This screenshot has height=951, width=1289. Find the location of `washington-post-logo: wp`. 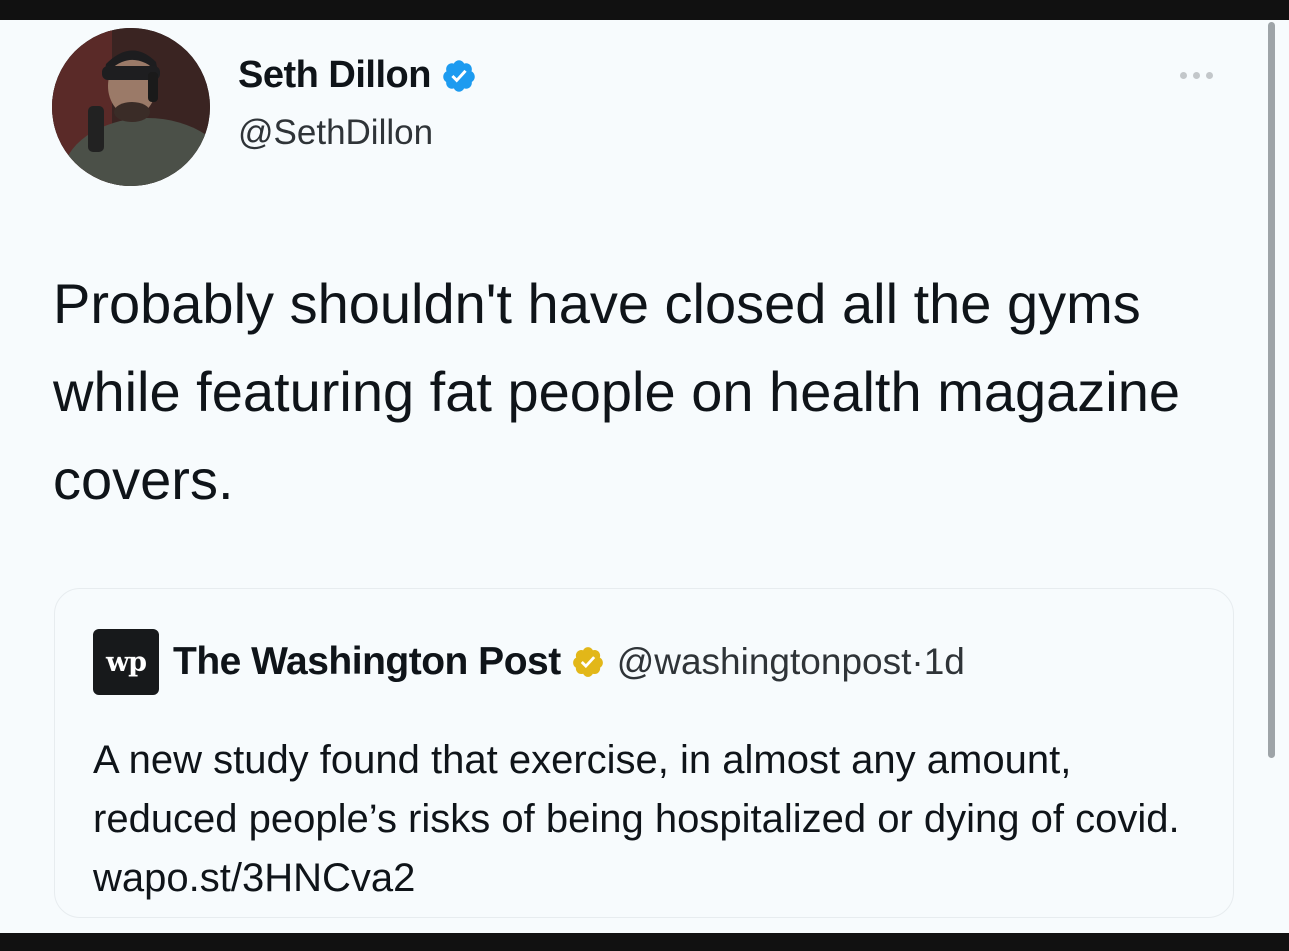

washington-post-logo: wp is located at coordinates (126, 662).